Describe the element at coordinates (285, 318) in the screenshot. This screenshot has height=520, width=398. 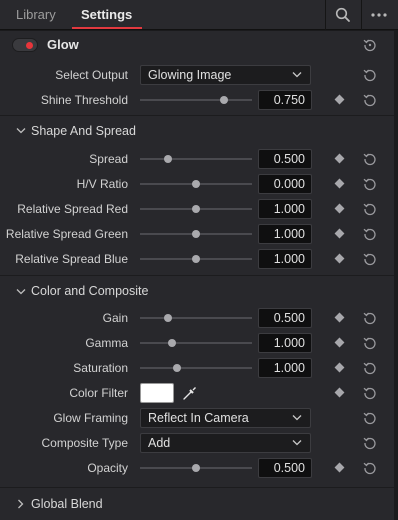
I see `gain-value: 0.500` at that location.